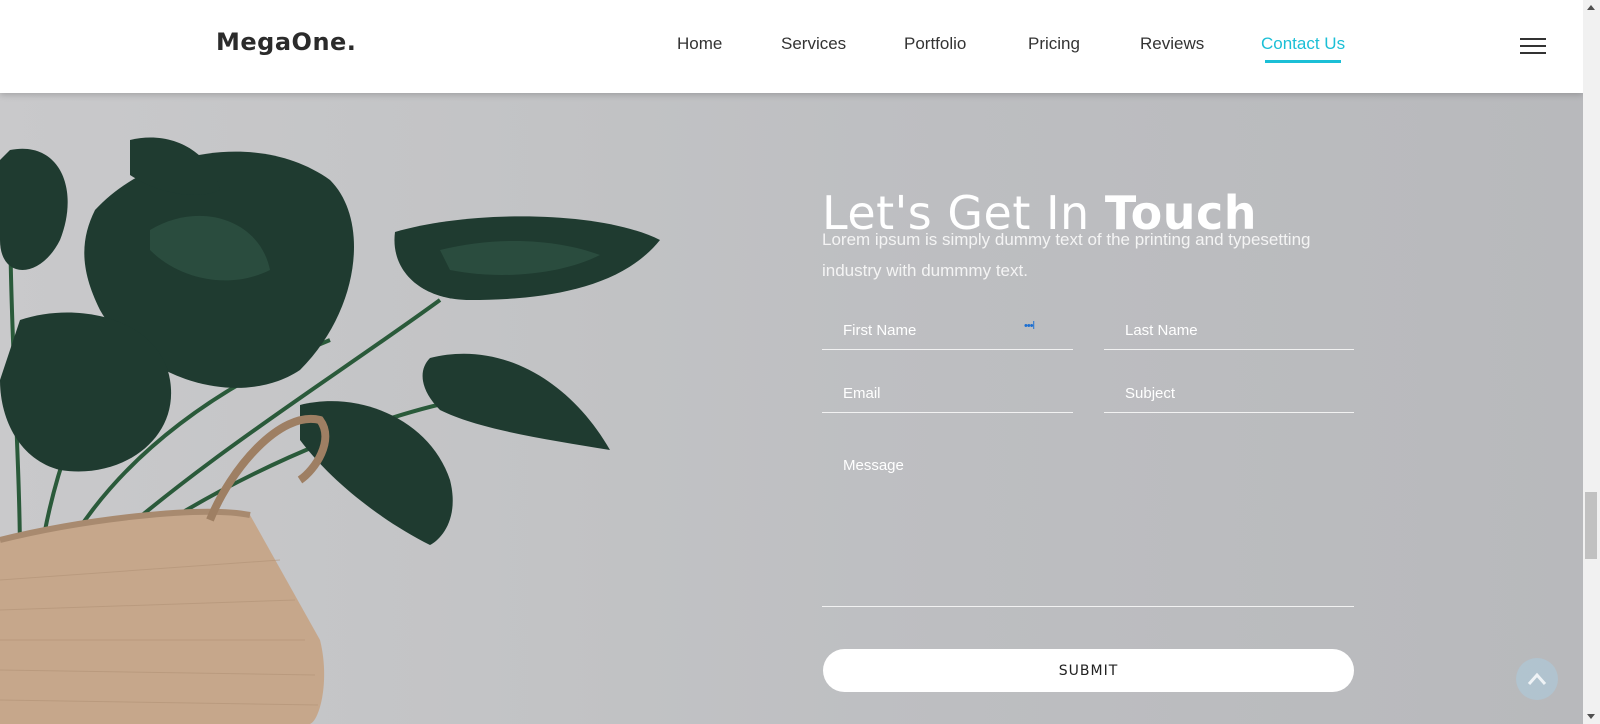  Describe the element at coordinates (1088, 670) in the screenshot. I see `submit-button: SUBMIT` at that location.